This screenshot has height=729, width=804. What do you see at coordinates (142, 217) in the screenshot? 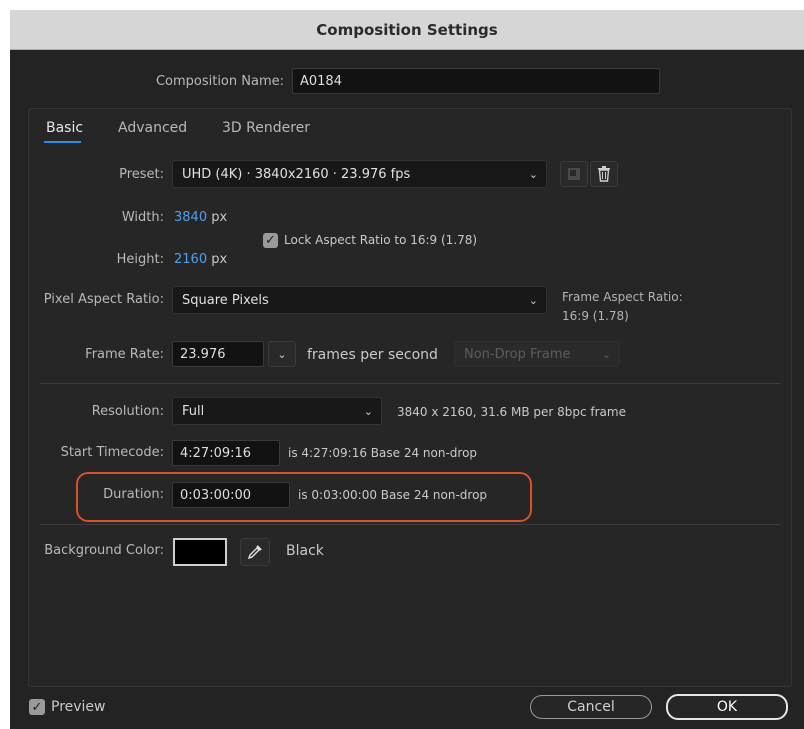
I see `width-label: Width:` at bounding box center [142, 217].